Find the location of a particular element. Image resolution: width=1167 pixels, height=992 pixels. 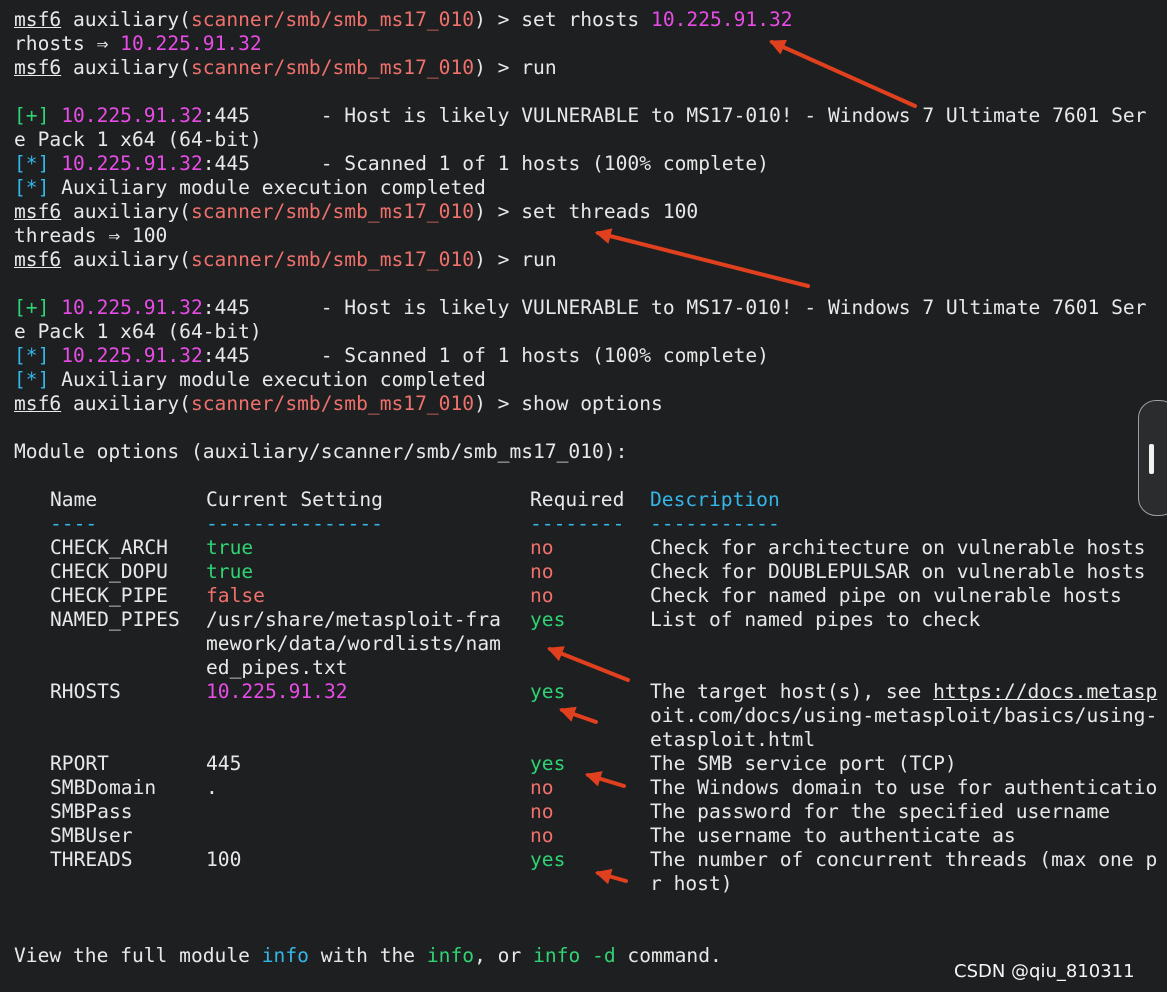

echo-ip: 10.225.91.32 is located at coordinates (191, 43).